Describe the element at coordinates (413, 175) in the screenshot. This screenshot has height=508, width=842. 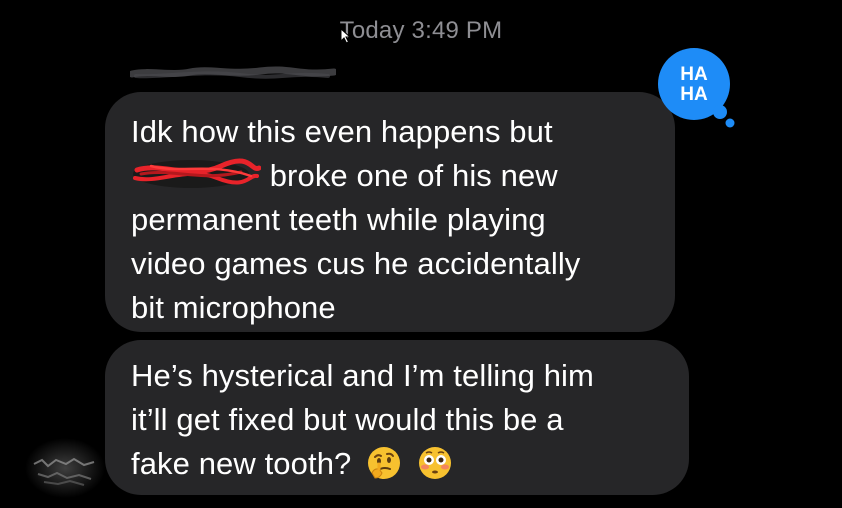
I see `message-line-text: broke one of his new` at that location.